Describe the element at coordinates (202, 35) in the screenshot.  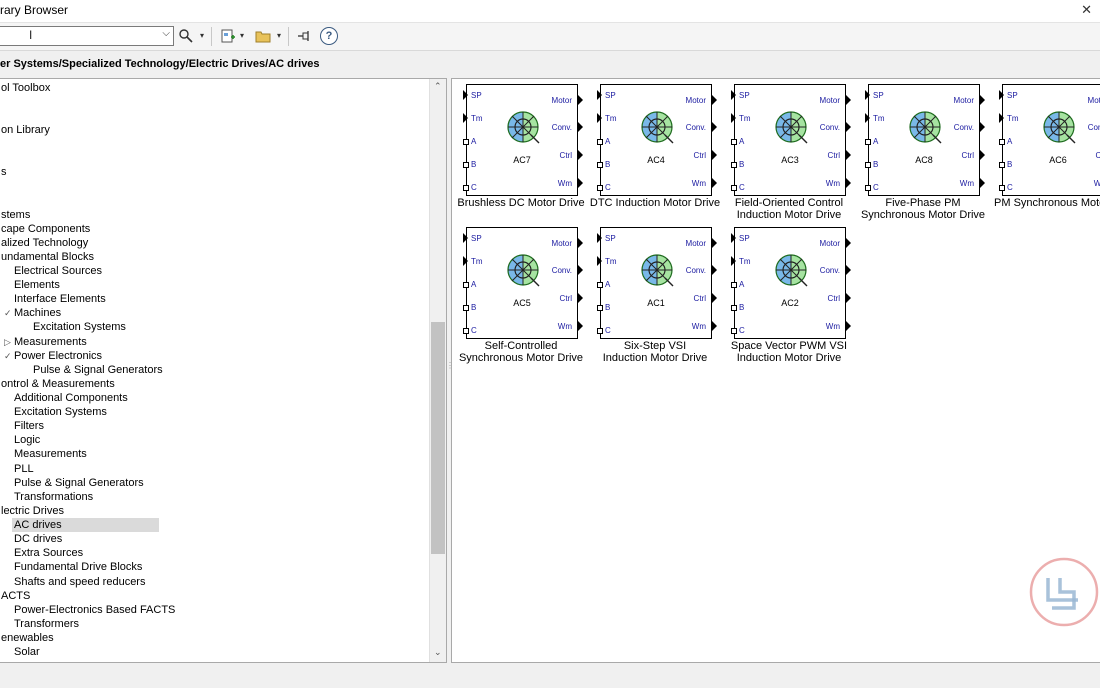
I see `find-dropdown-icon: ▾` at that location.